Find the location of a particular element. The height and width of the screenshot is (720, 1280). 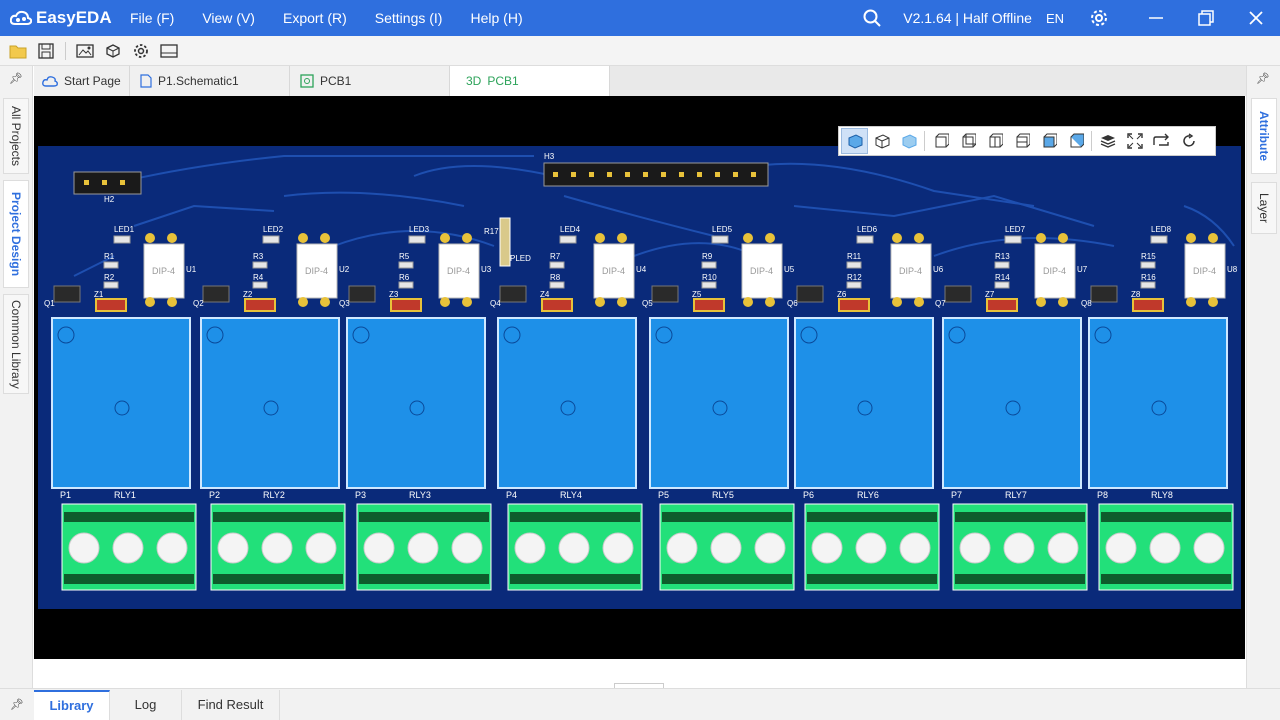

terminal-label: P7 is located at coordinates (956, 495).